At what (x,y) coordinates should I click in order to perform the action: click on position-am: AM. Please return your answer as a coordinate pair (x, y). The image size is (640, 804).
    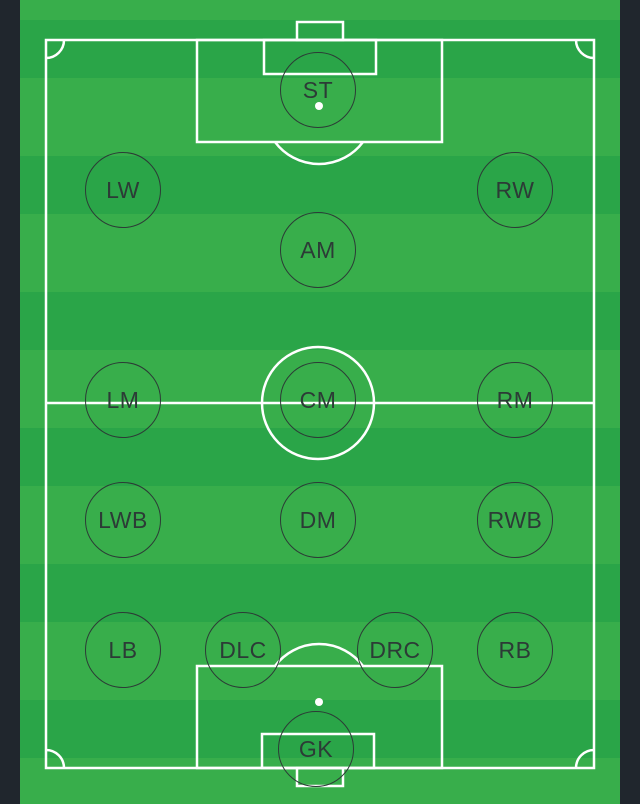
    Looking at the image, I should click on (318, 250).